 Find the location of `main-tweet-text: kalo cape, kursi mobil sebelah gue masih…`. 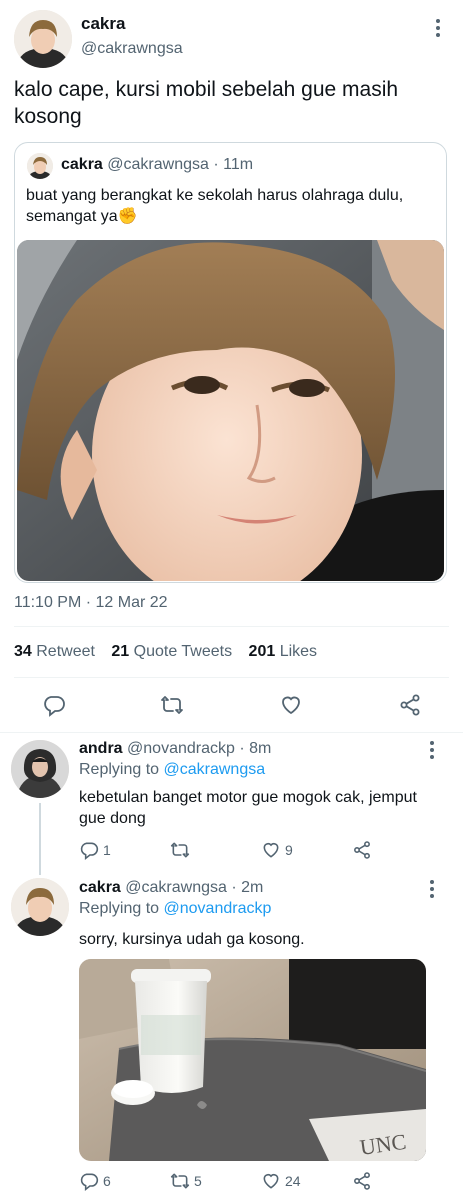

main-tweet-text: kalo cape, kursi mobil sebelah gue masih… is located at coordinates (206, 103).